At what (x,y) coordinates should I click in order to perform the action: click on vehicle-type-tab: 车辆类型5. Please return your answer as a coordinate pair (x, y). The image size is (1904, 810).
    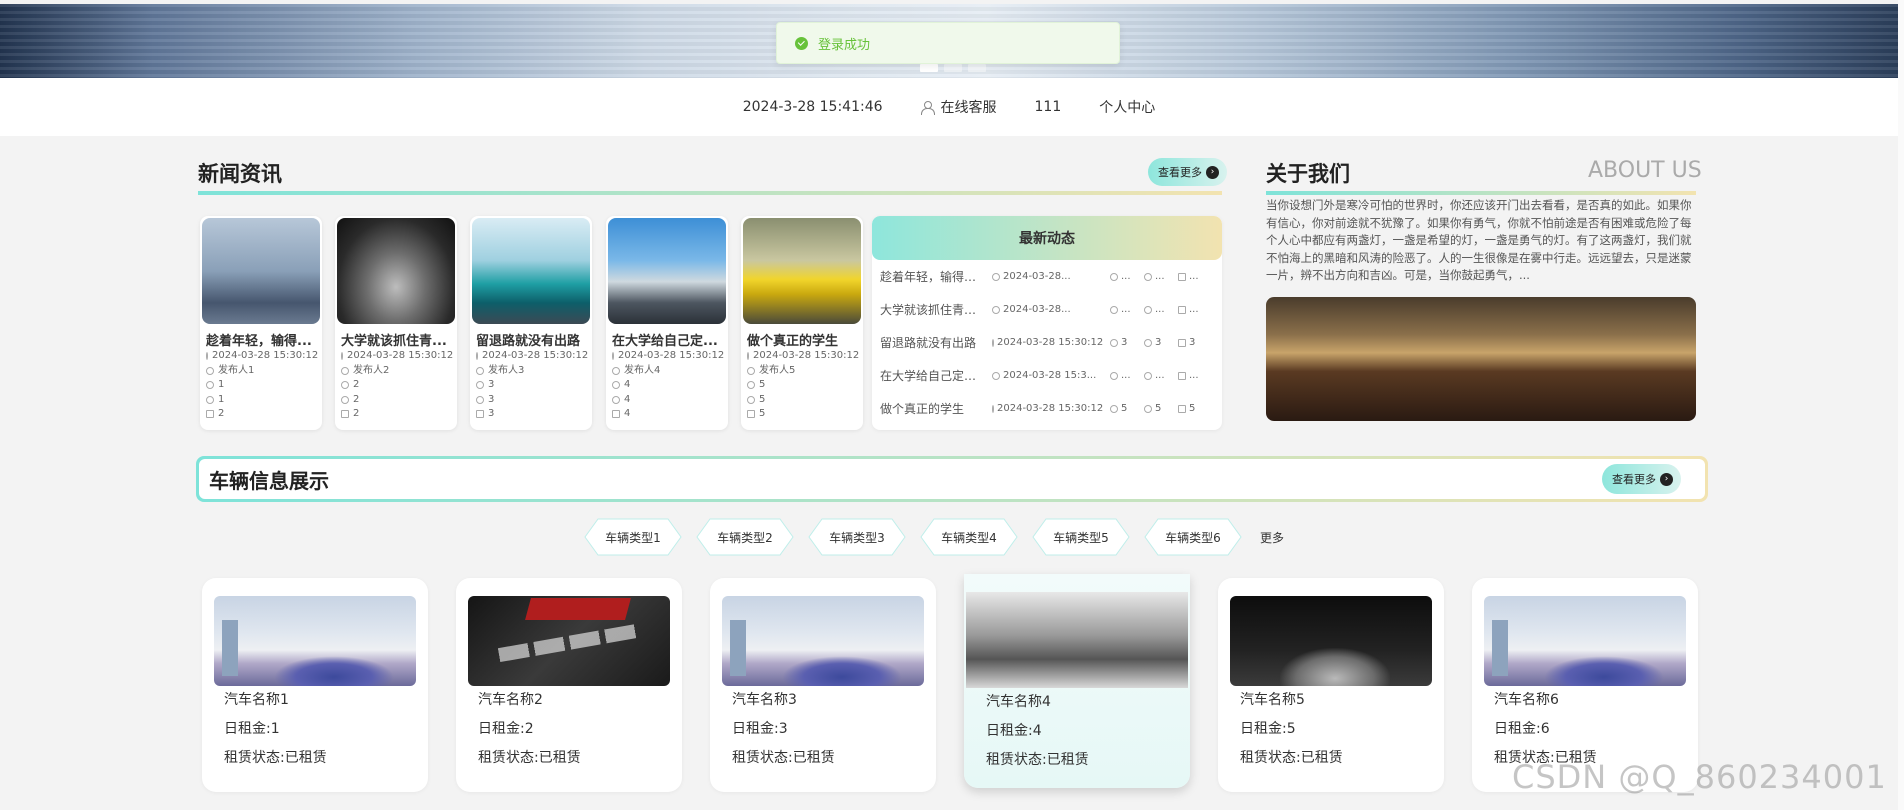
    Looking at the image, I should click on (1081, 537).